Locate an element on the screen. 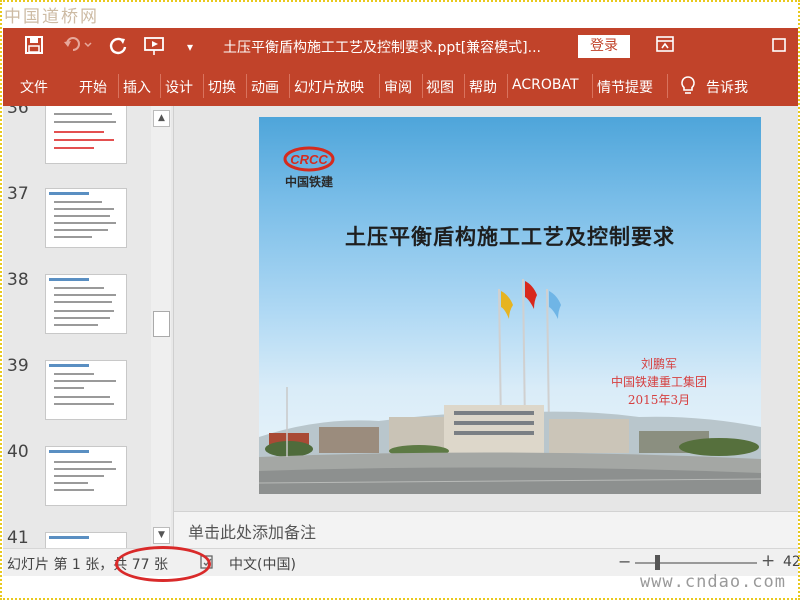 The width and height of the screenshot is (800, 600). slide-number: 37 is located at coordinates (18, 194).